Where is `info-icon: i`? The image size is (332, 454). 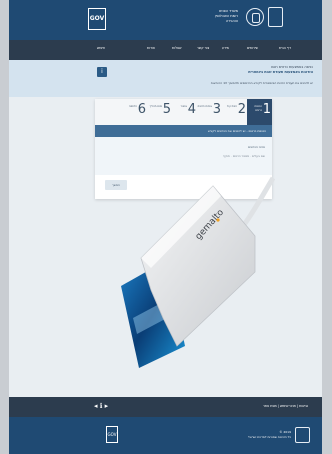
info-icon: i is located at coordinates (102, 72).